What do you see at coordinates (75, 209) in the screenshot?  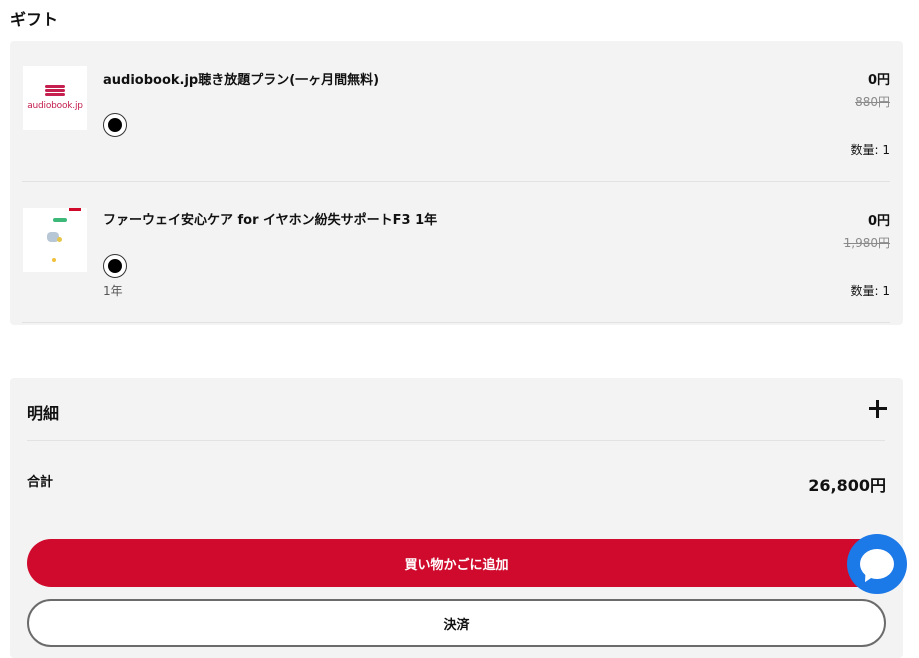 I see `brand-mark-icon` at bounding box center [75, 209].